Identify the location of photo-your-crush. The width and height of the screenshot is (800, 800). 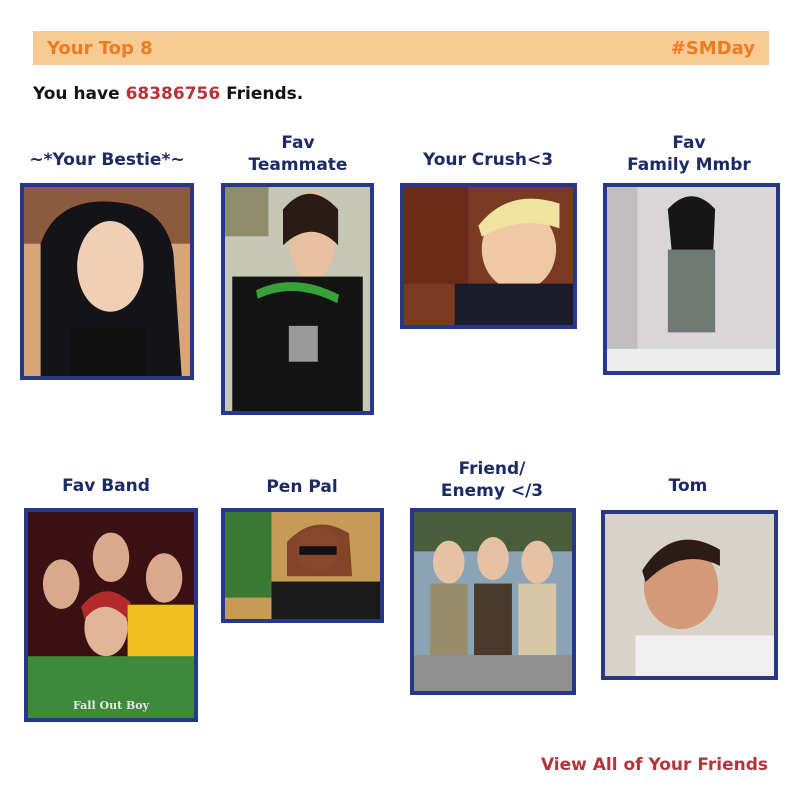
(488, 256).